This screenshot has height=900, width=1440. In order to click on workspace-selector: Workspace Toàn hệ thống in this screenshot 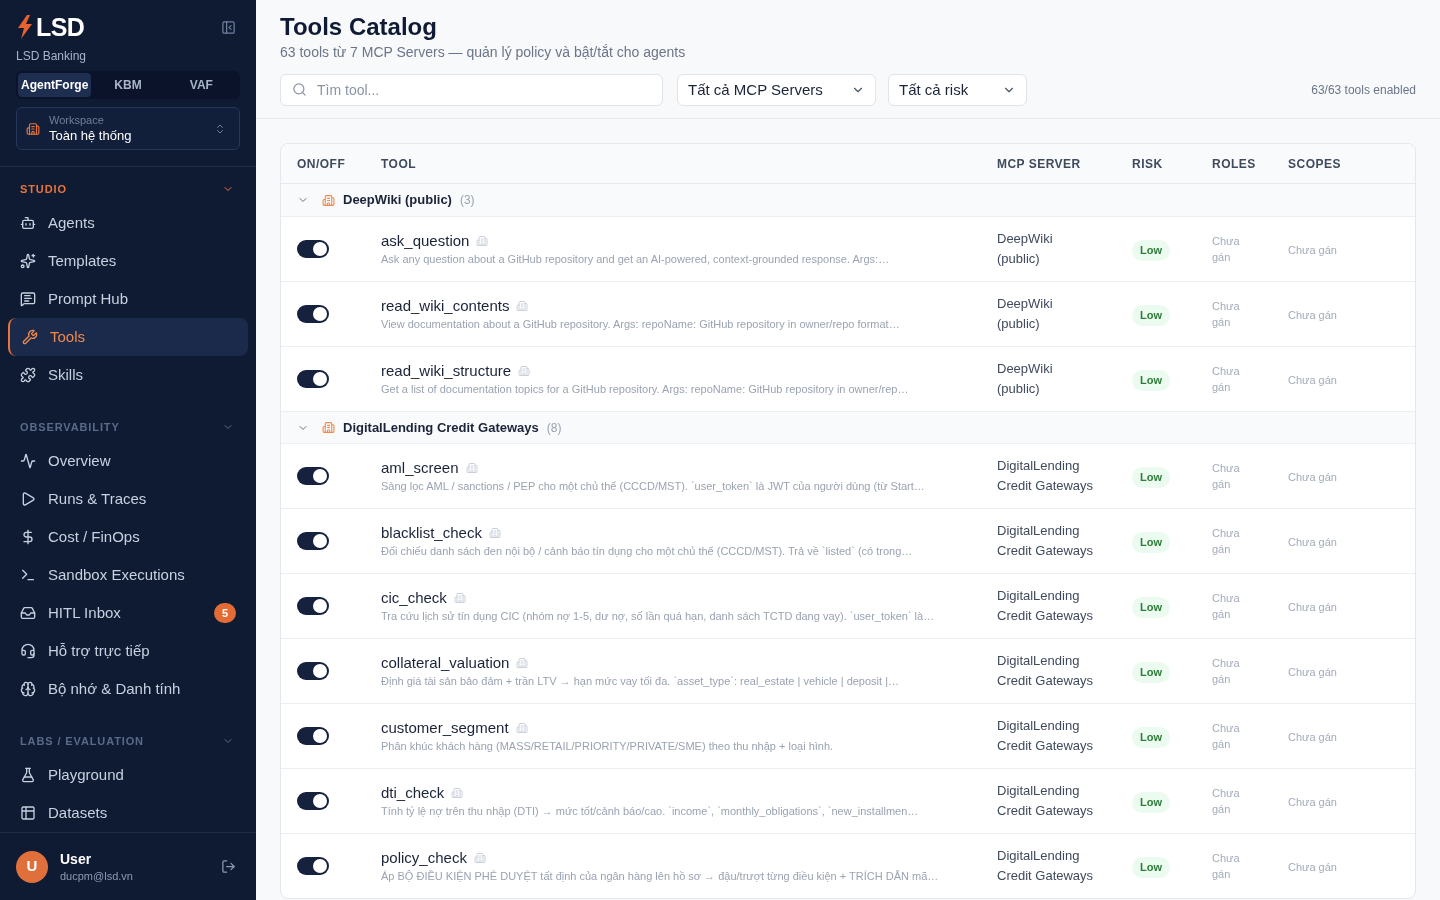, I will do `click(128, 128)`.